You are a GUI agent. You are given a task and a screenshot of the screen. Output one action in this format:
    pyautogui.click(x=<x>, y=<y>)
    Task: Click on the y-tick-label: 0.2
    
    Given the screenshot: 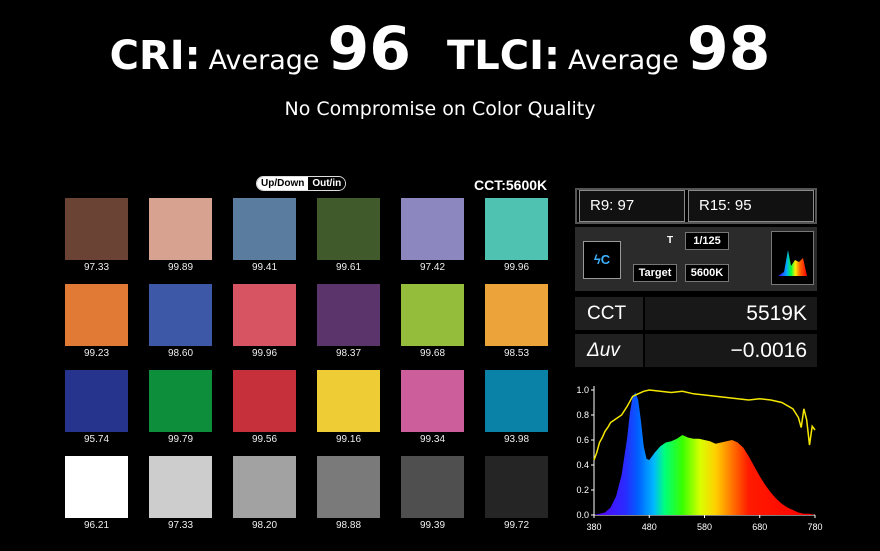 What is the action you would take?
    pyautogui.click(x=582, y=490)
    